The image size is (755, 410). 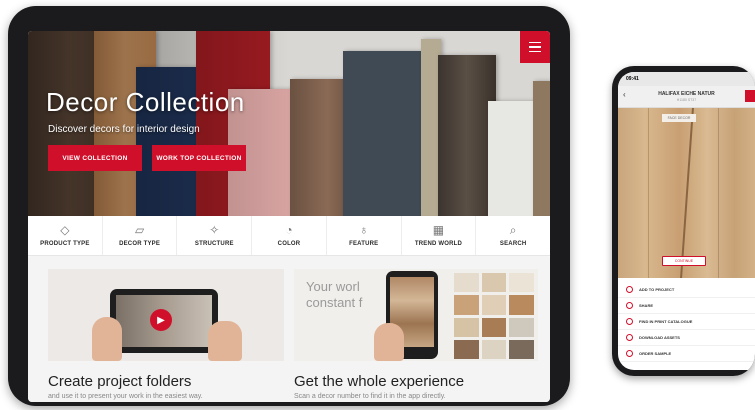 What do you see at coordinates (438, 230) in the screenshot?
I see `grid-icon: ▦` at bounding box center [438, 230].